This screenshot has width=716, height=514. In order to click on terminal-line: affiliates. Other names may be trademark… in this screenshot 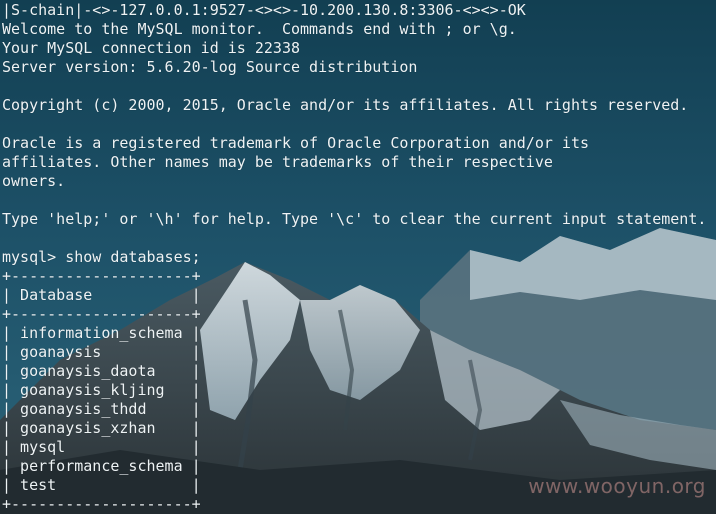, I will do `click(277, 162)`.